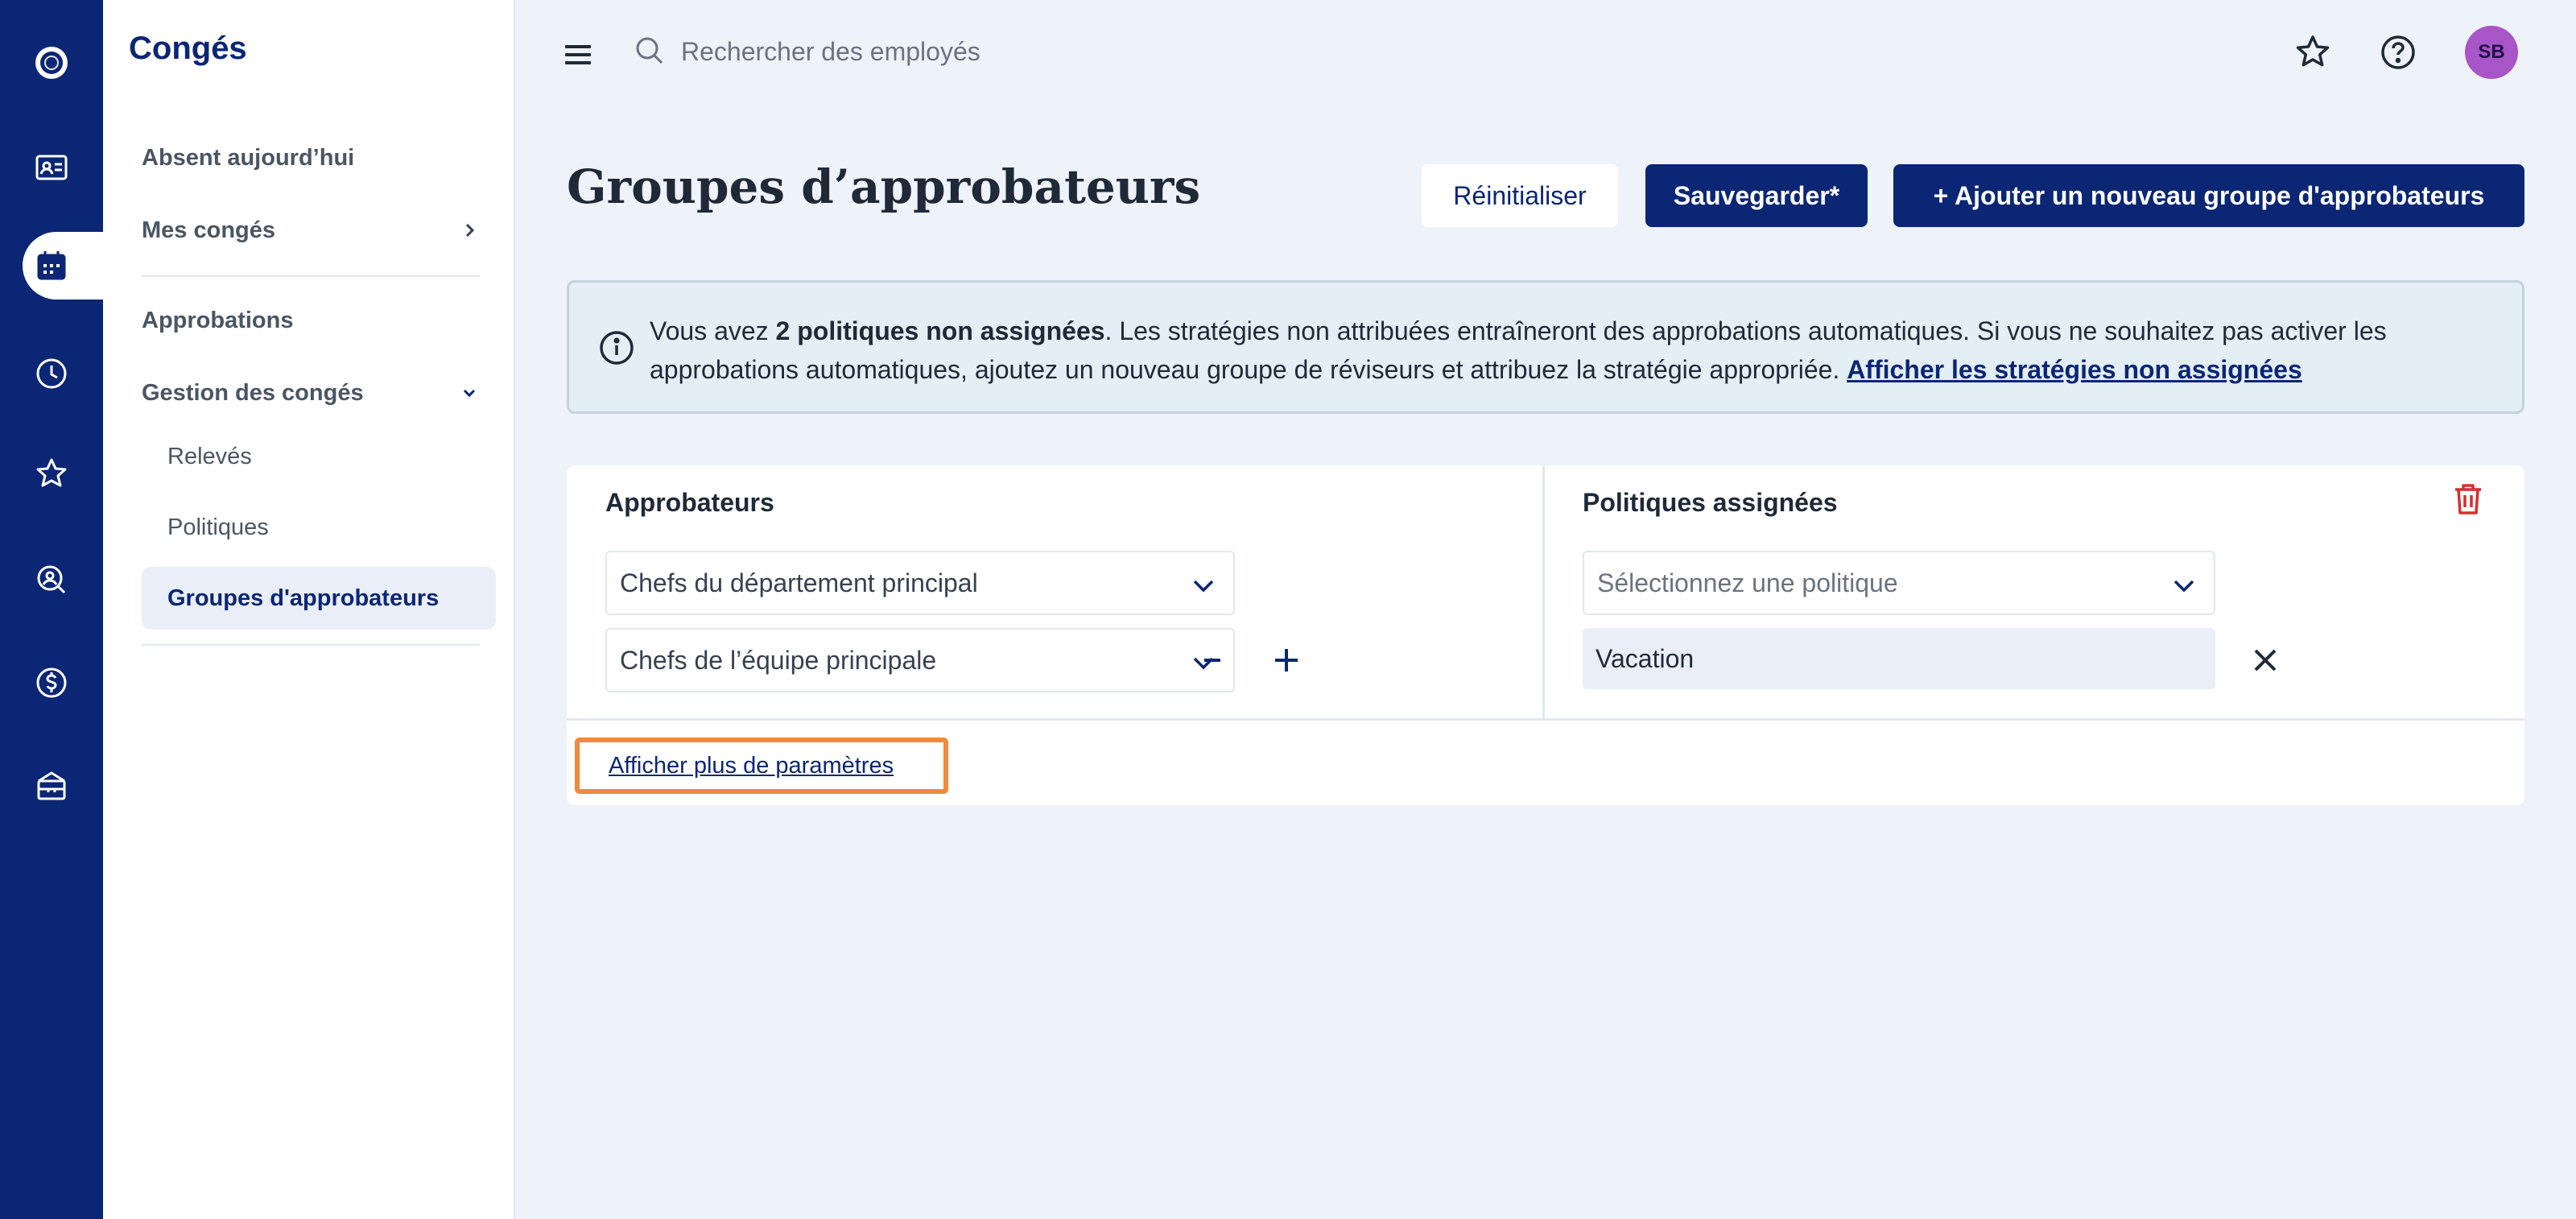 The height and width of the screenshot is (1219, 2576). What do you see at coordinates (218, 320) in the screenshot?
I see `sidebar-item-label: Approbations` at bounding box center [218, 320].